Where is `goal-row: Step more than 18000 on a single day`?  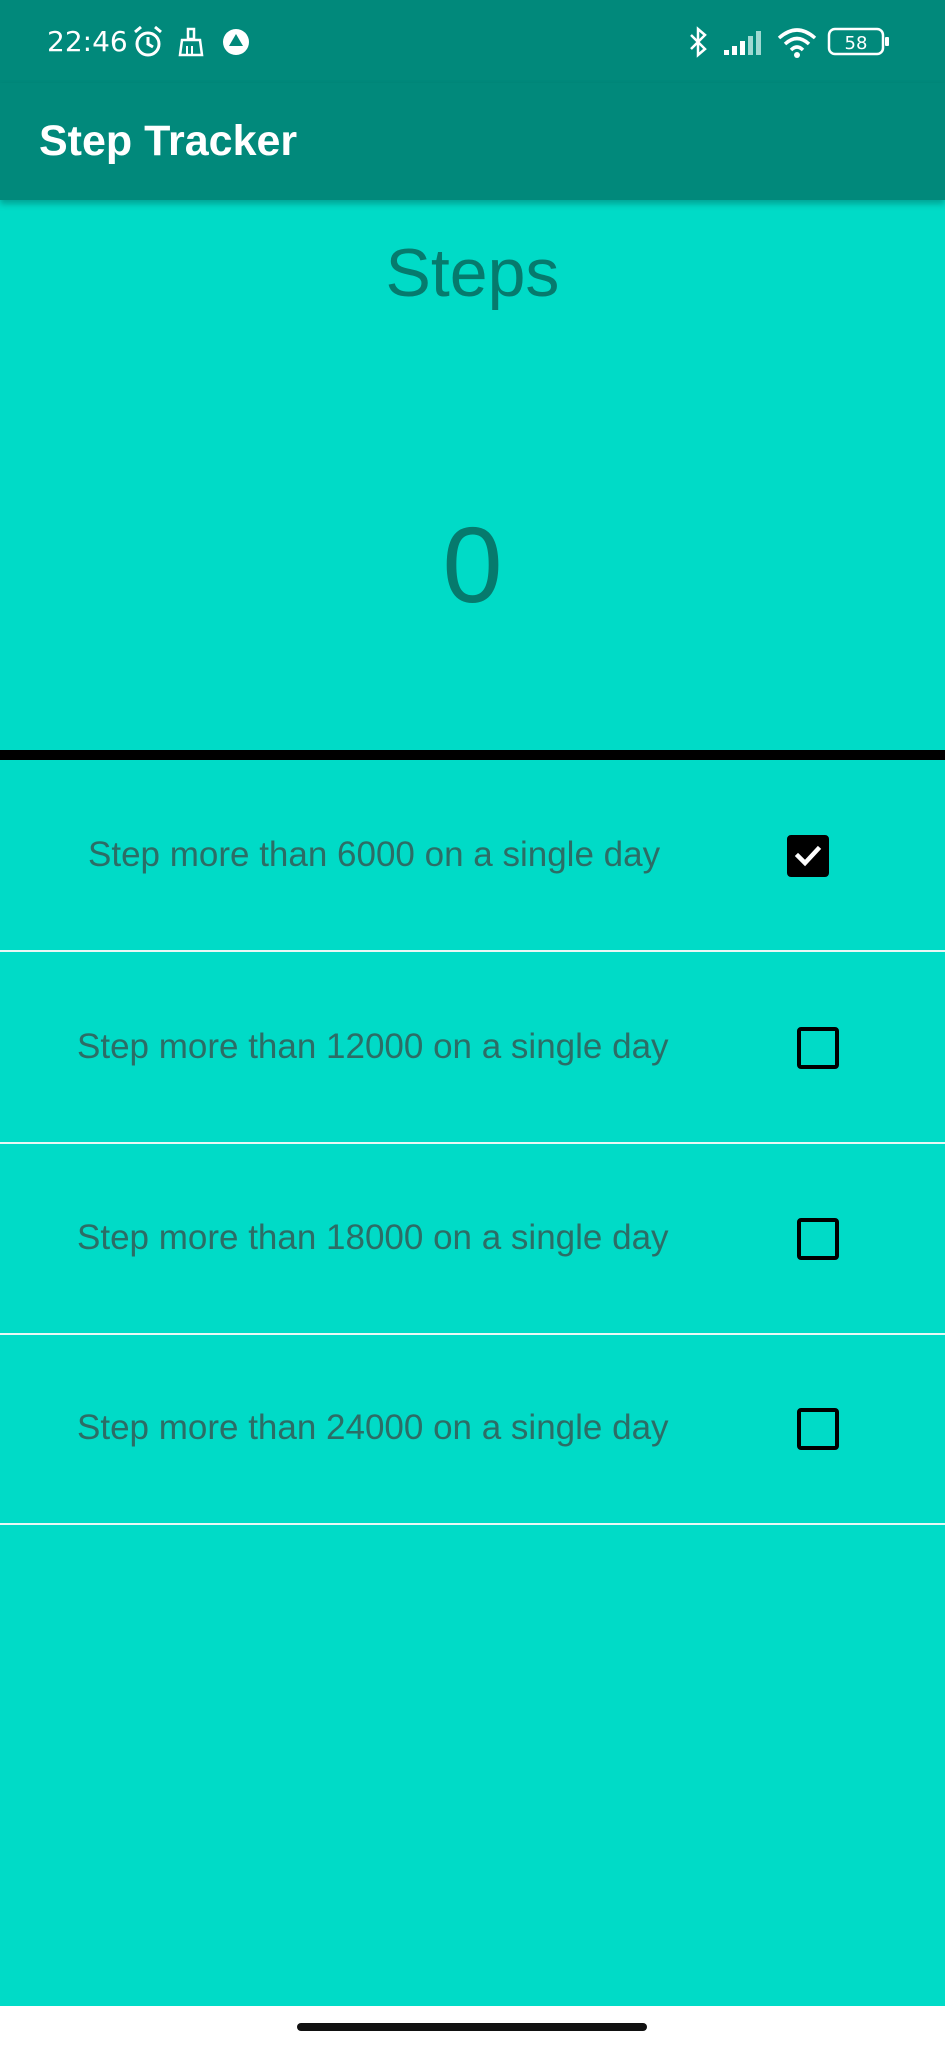
goal-row: Step more than 18000 on a single day is located at coordinates (472, 1239).